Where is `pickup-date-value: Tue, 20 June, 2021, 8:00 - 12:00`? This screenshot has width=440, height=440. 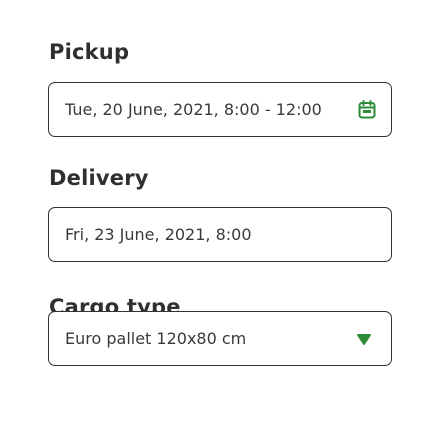
pickup-date-value: Tue, 20 June, 2021, 8:00 - 12:00 is located at coordinates (193, 109).